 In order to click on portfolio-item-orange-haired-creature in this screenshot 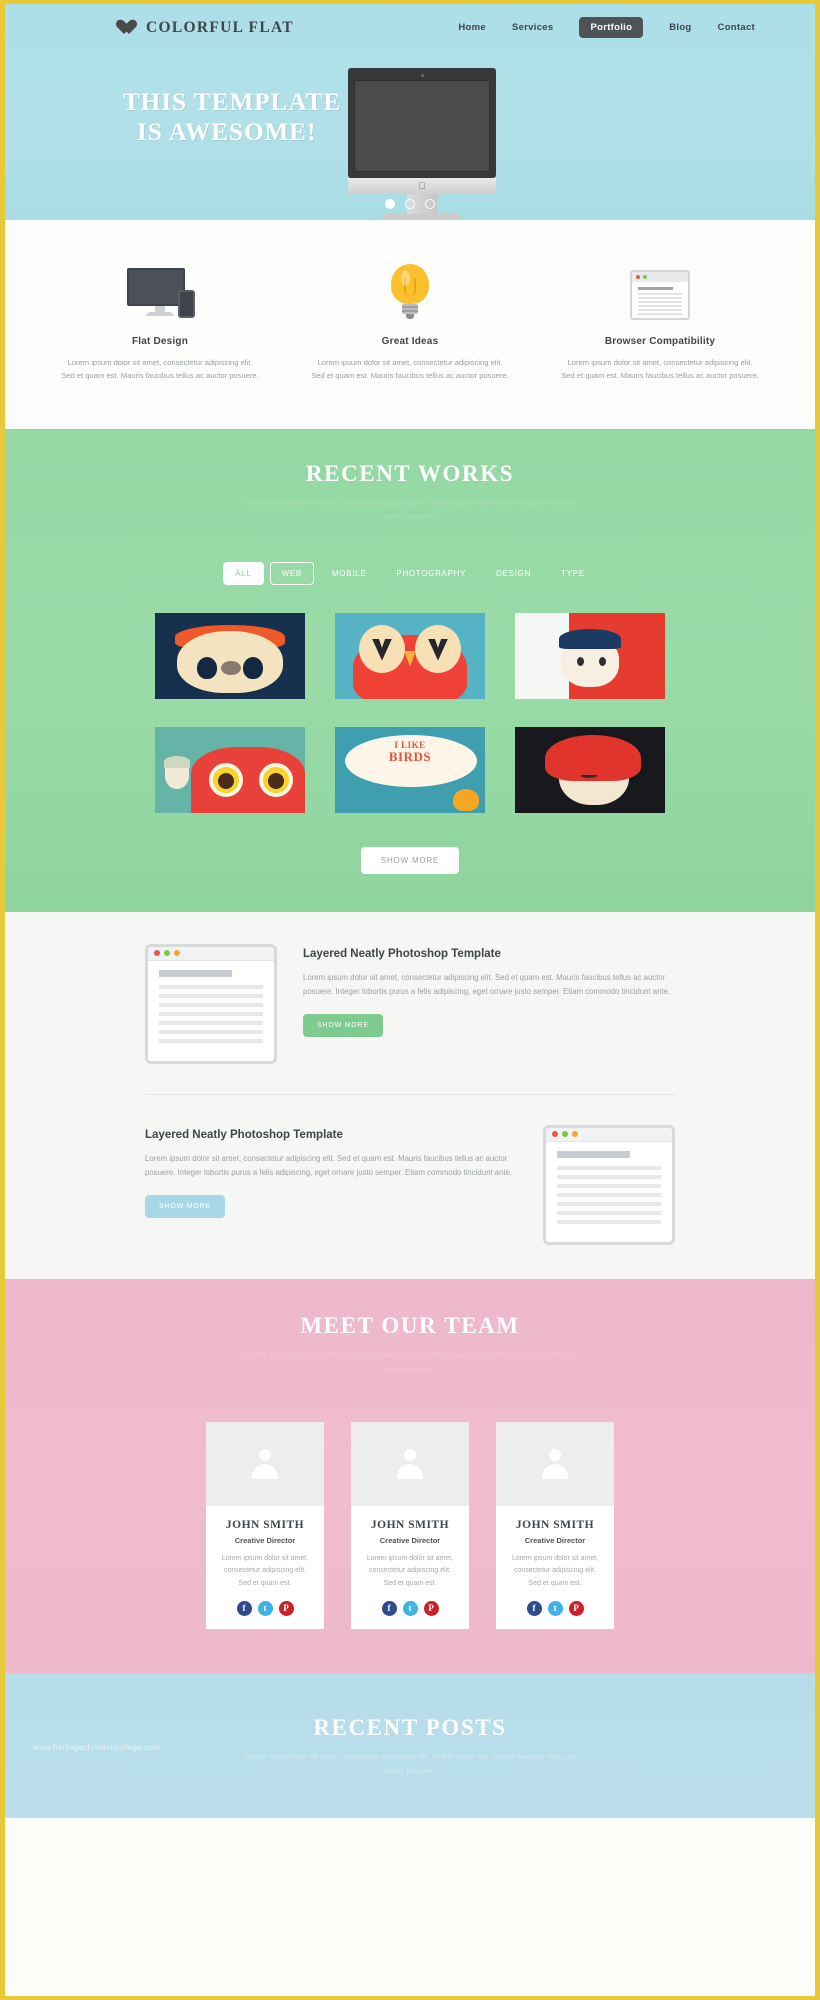, I will do `click(230, 655)`.